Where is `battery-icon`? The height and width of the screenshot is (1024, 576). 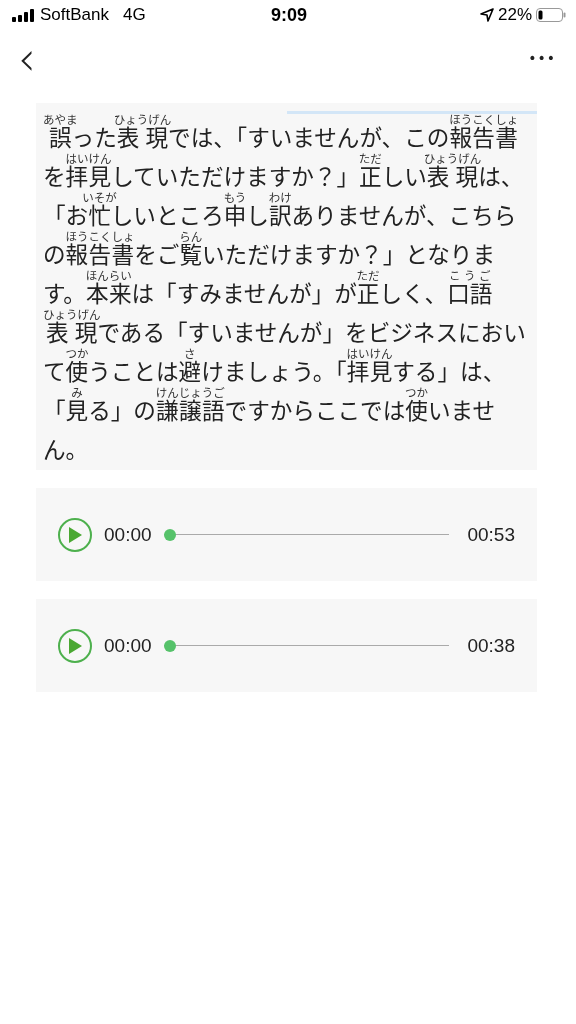
battery-icon is located at coordinates (551, 15).